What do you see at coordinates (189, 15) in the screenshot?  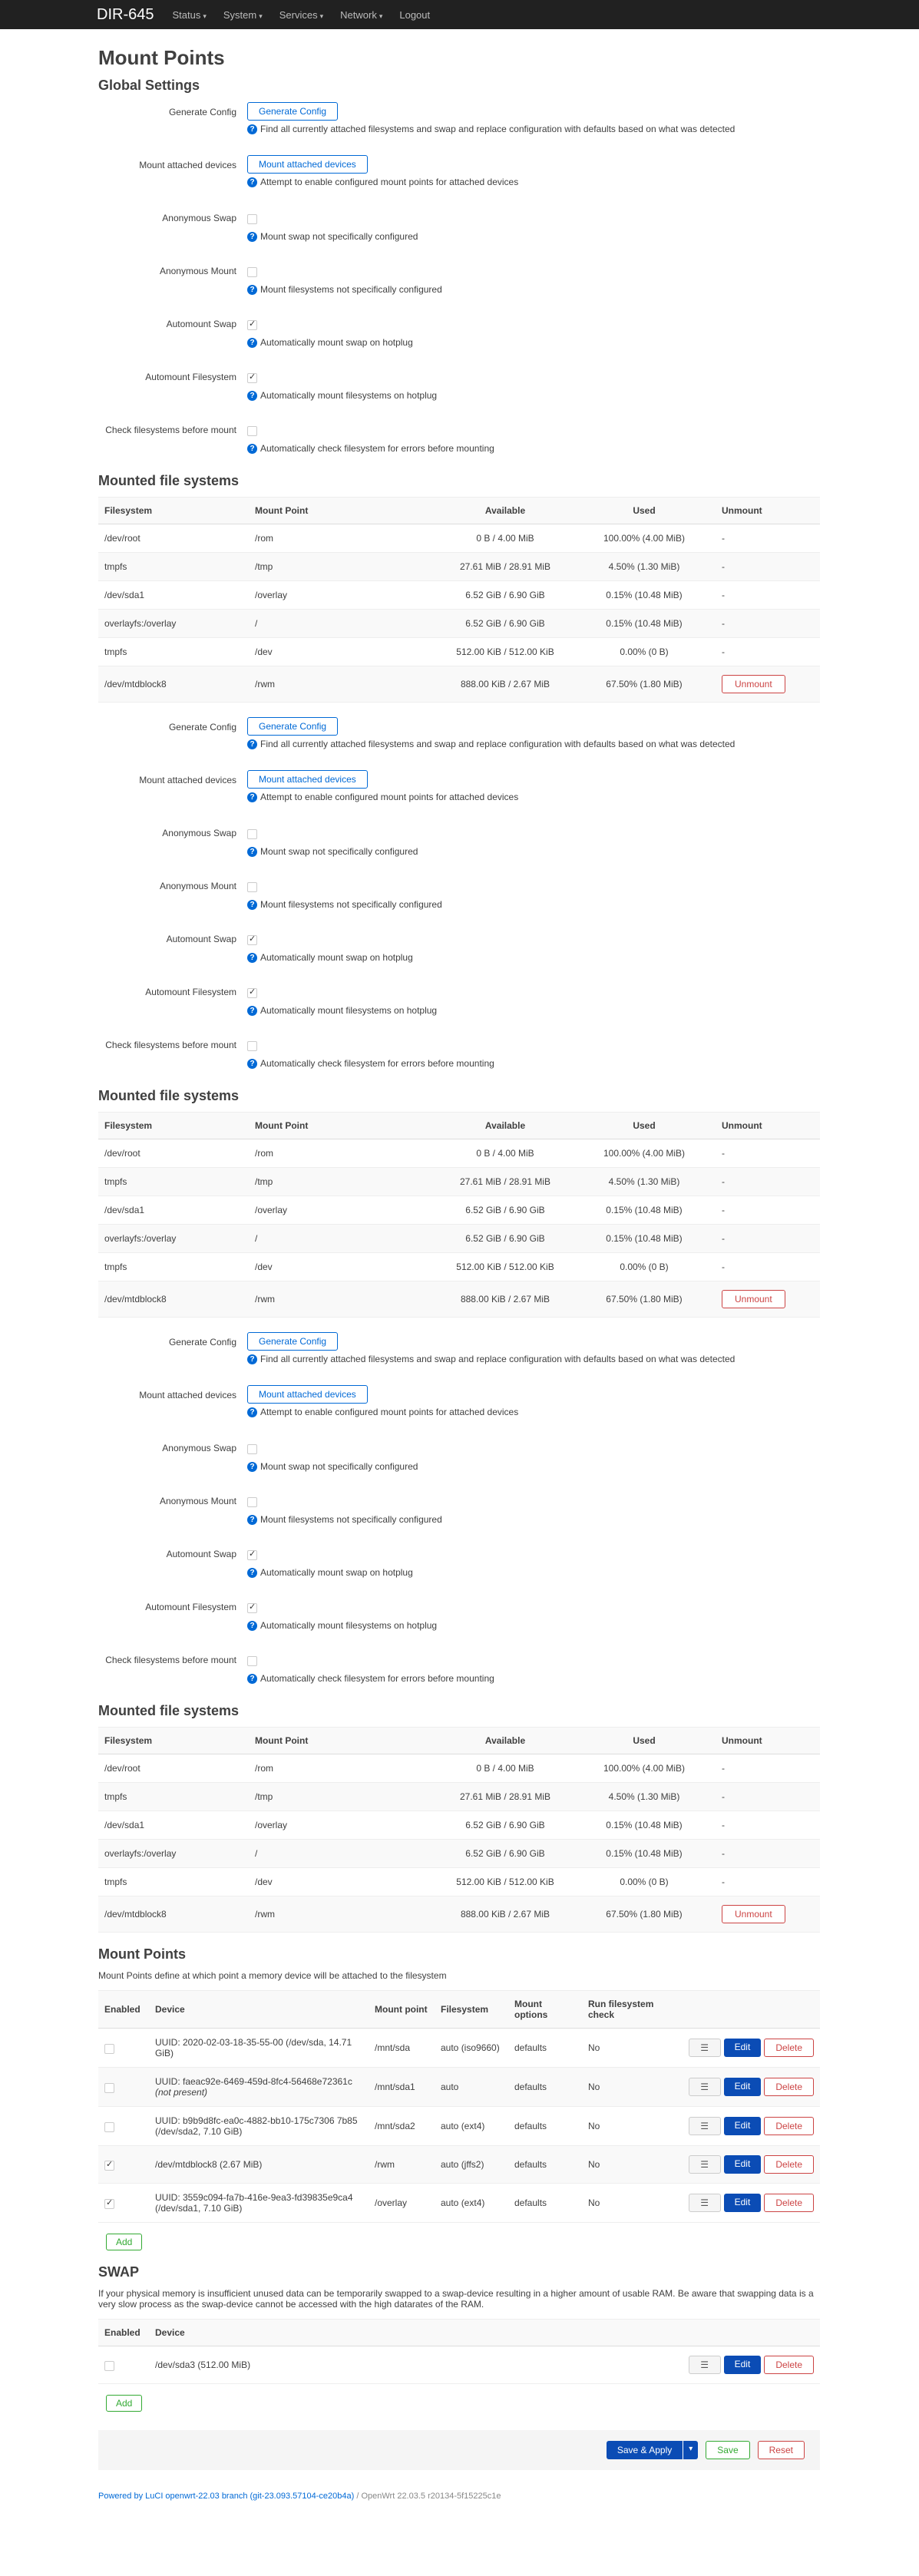 I see `nav-status: Status ▾` at bounding box center [189, 15].